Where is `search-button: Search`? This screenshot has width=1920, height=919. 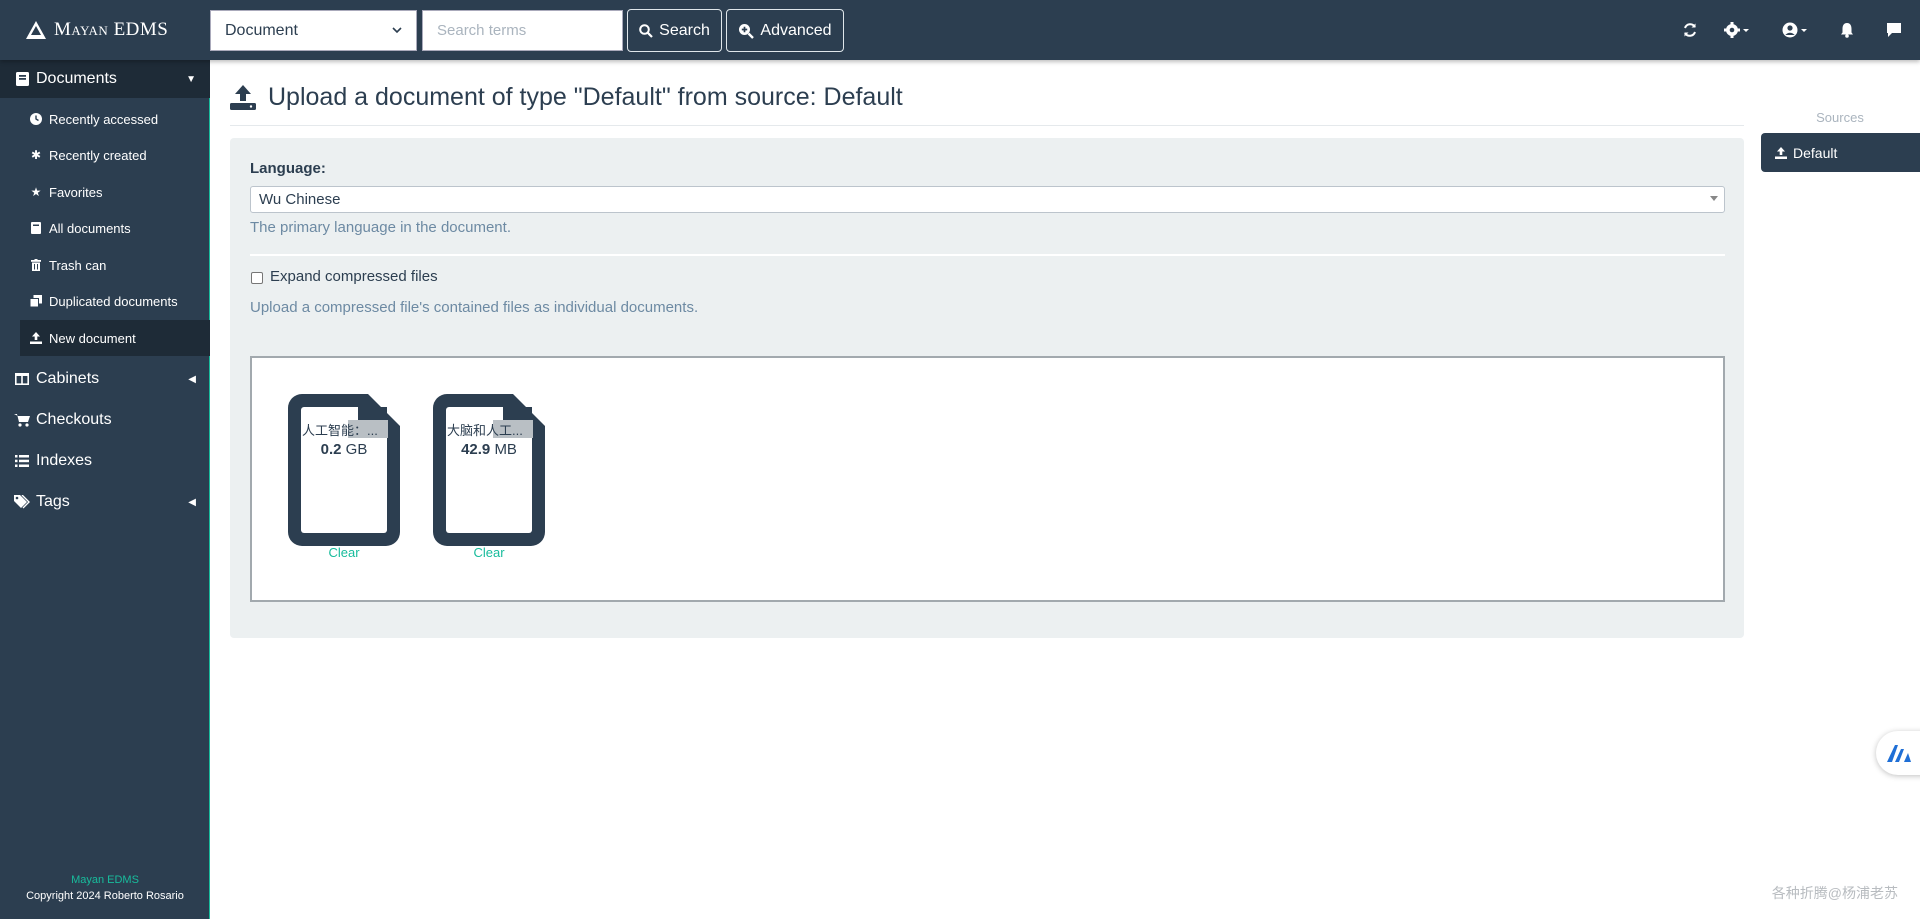
search-button: Search is located at coordinates (674, 30).